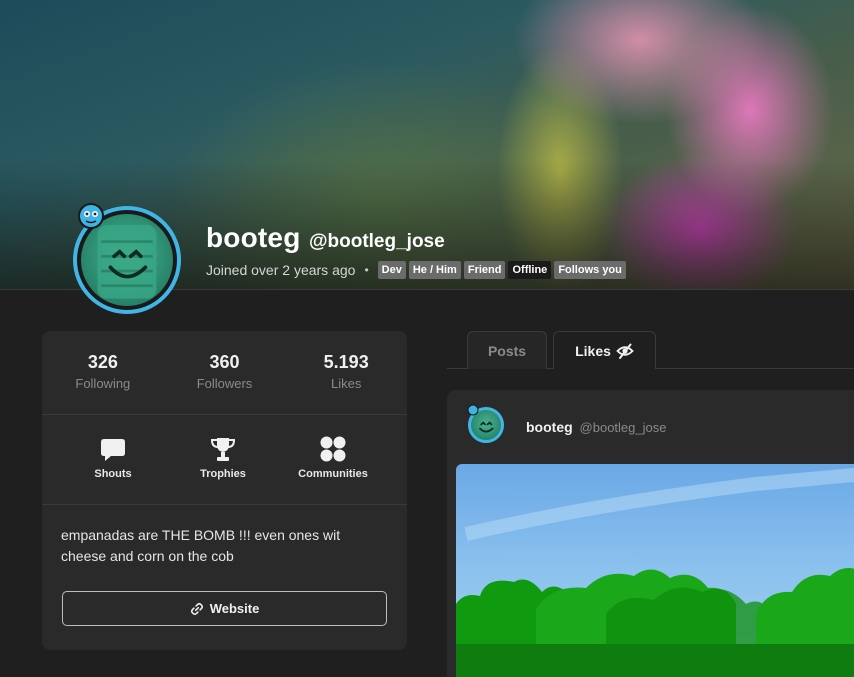 This screenshot has width=854, height=677. Describe the element at coordinates (103, 383) in the screenshot. I see `stat-label: Following` at that location.